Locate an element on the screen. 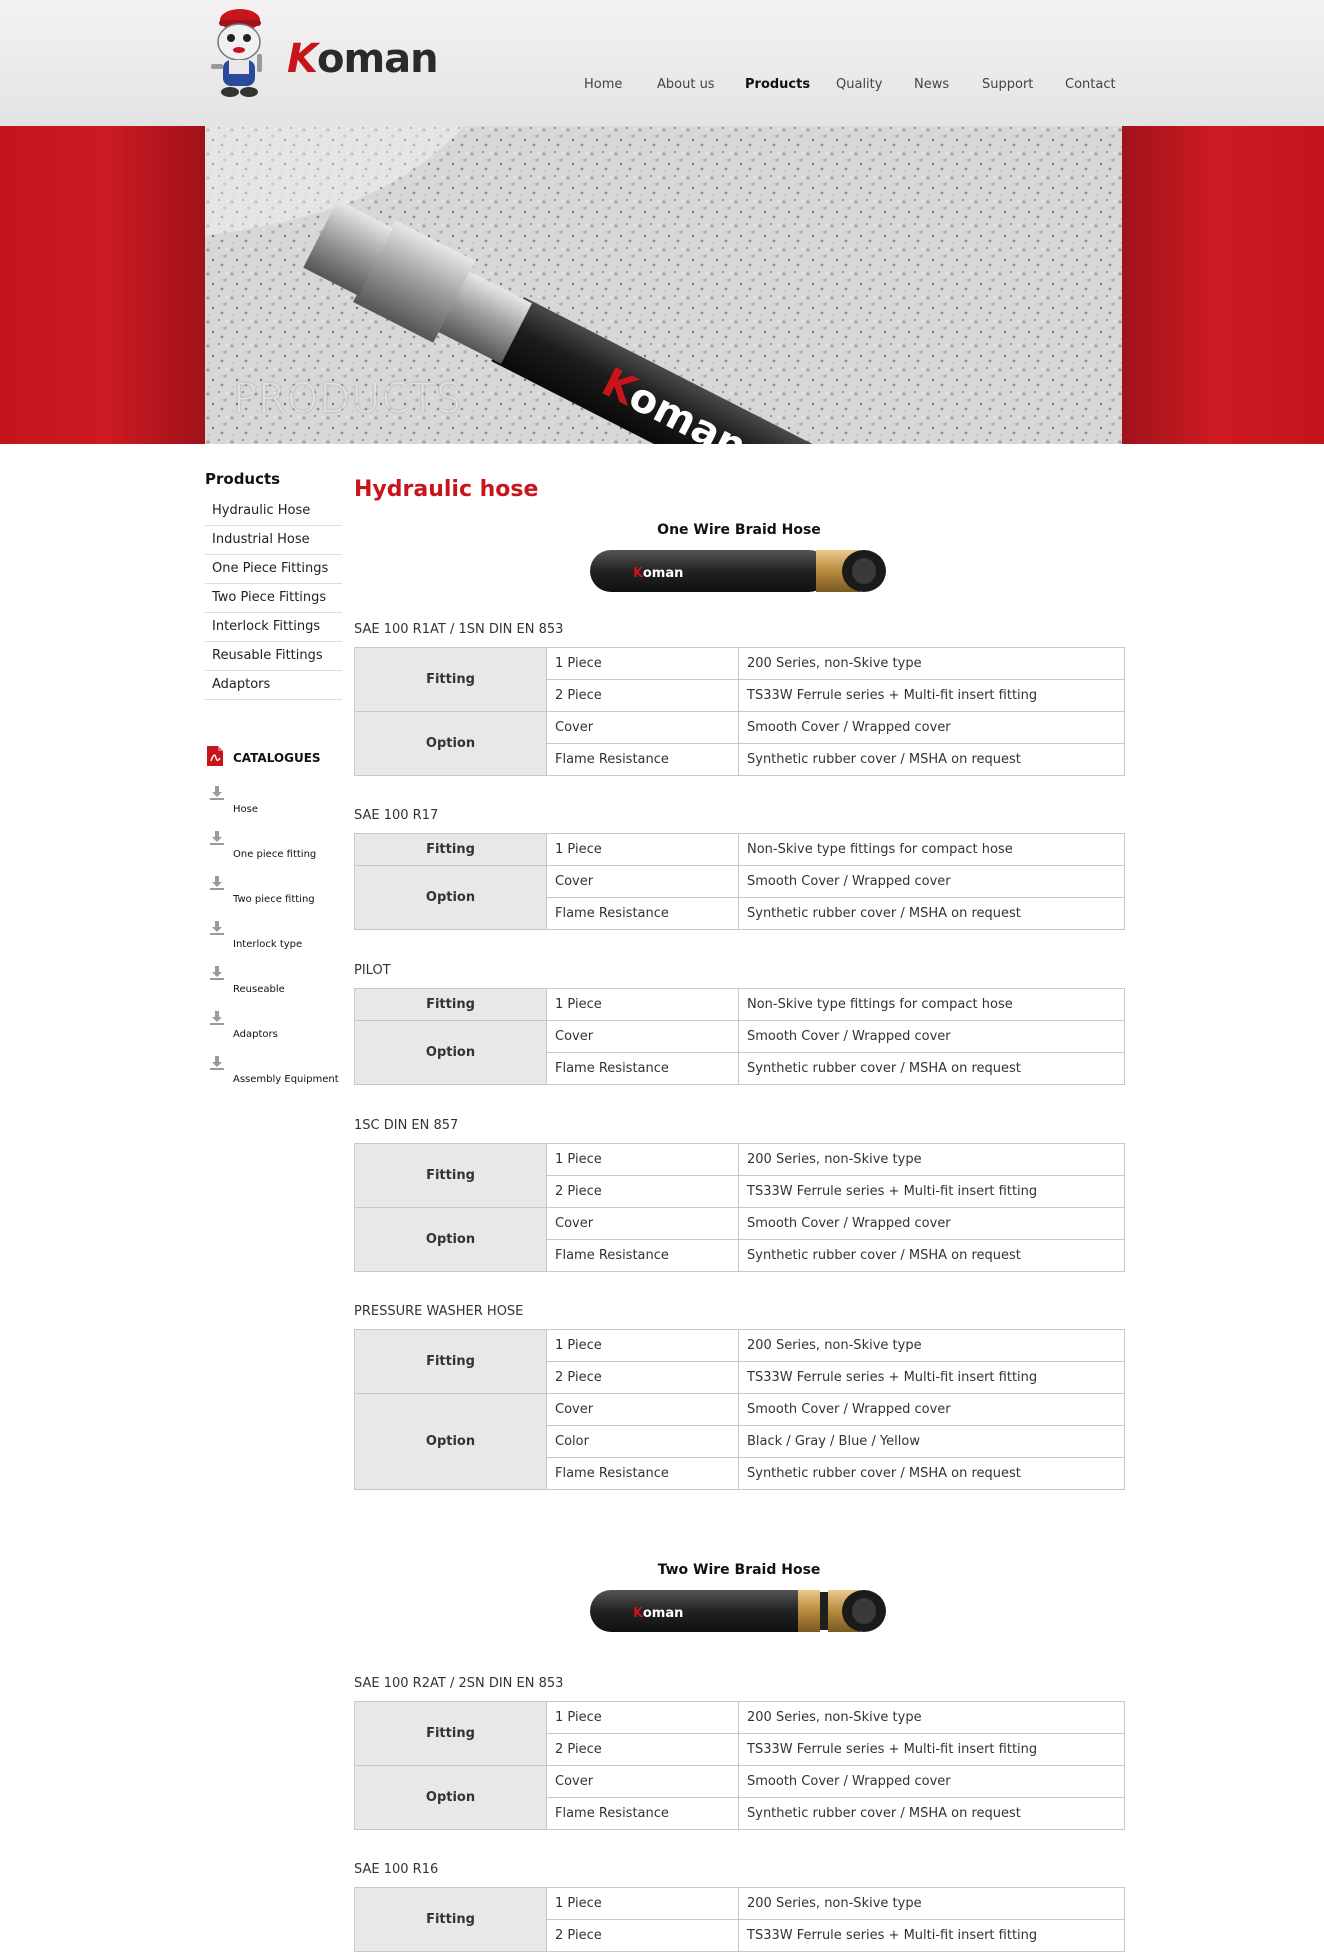 Image resolution: width=1324 pixels, height=1957 pixels. nav-contact: Contact is located at coordinates (1090, 84).